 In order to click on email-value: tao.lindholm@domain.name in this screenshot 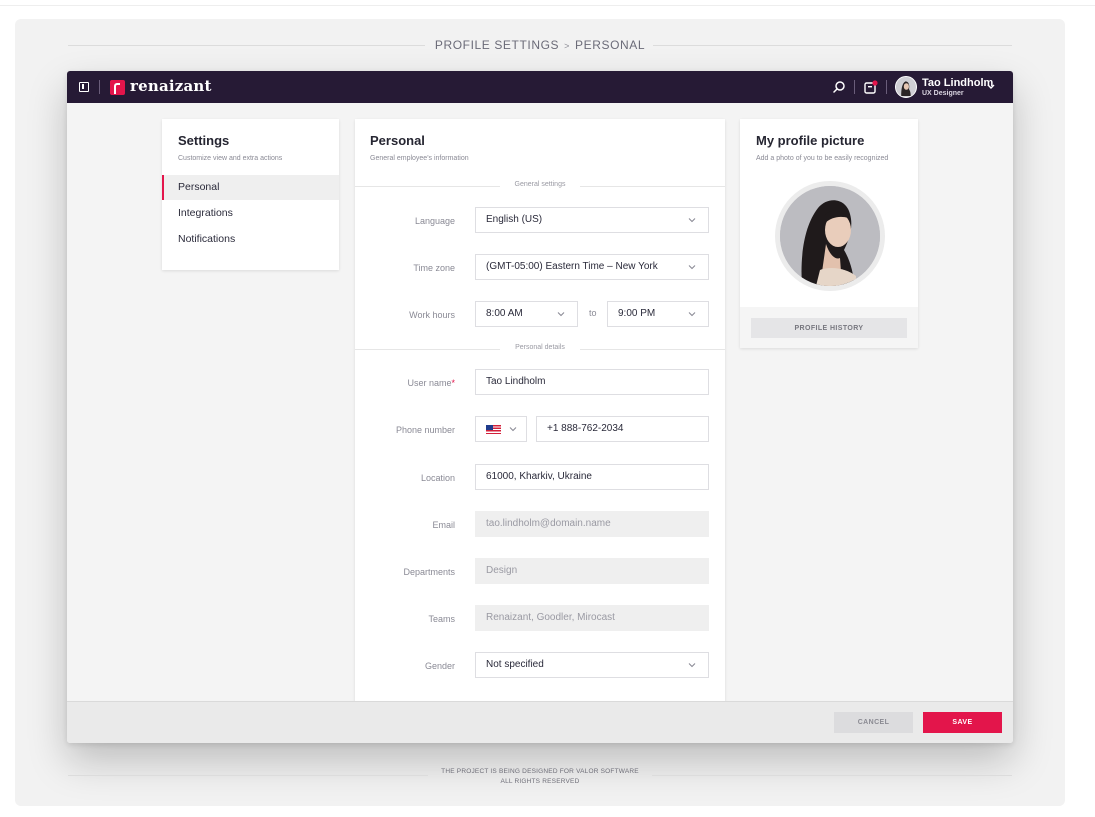, I will do `click(548, 523)`.